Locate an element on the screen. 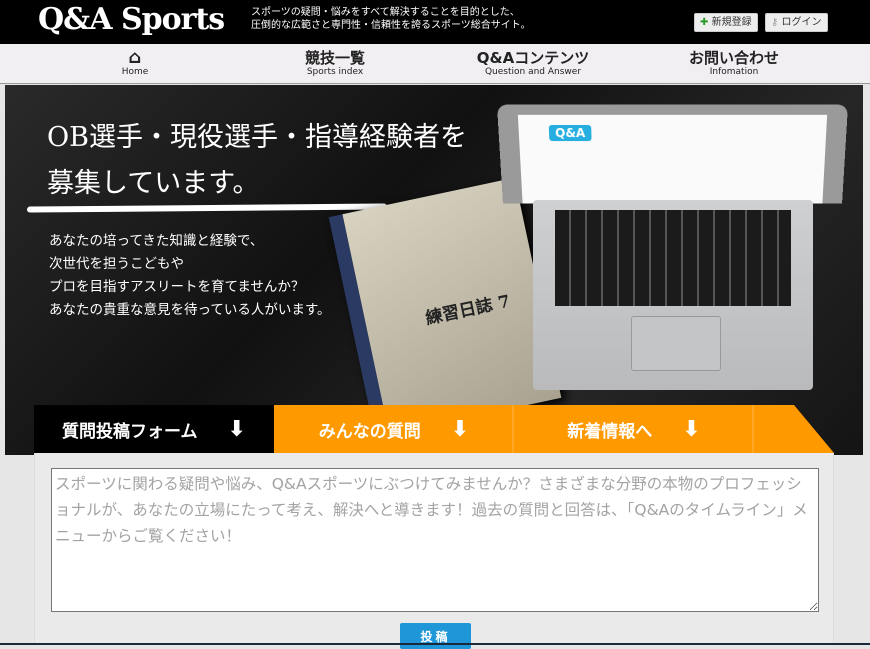 This screenshot has width=870, height=649. nav-sports-index: 競技一覧 Sports index is located at coordinates (335, 62).